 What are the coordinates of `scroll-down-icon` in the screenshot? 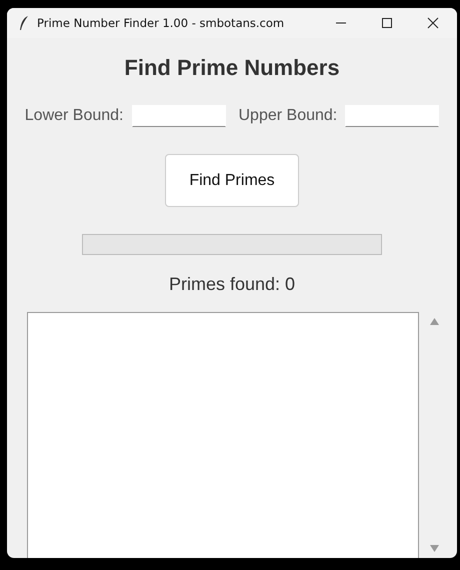 It's located at (434, 548).